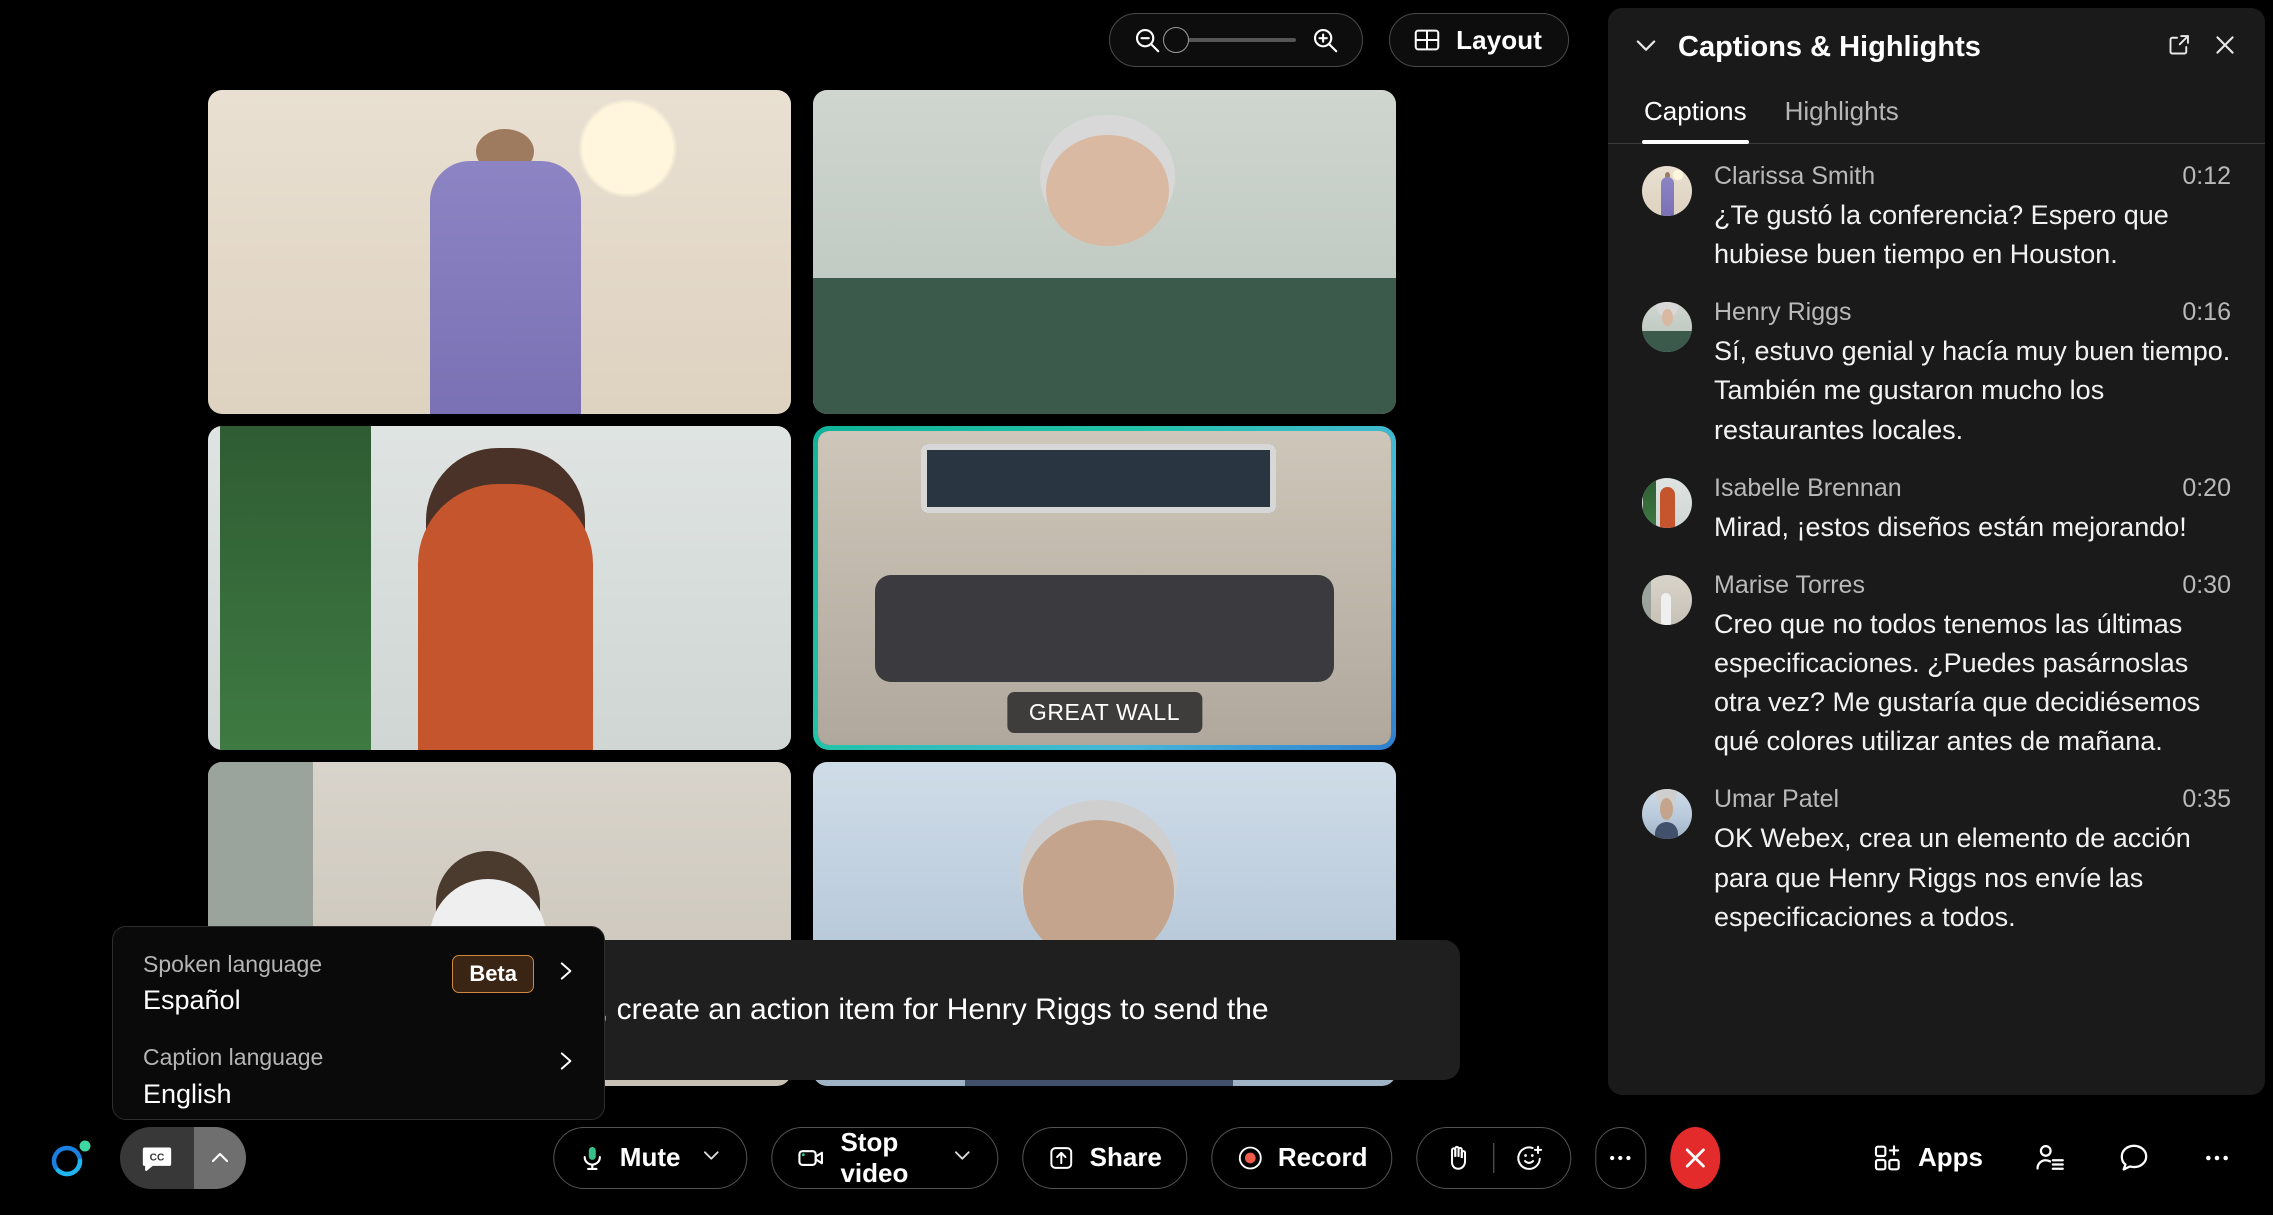 Image resolution: width=2273 pixels, height=1215 pixels. Describe the element at coordinates (811, 1158) in the screenshot. I see `camera-icon` at that location.